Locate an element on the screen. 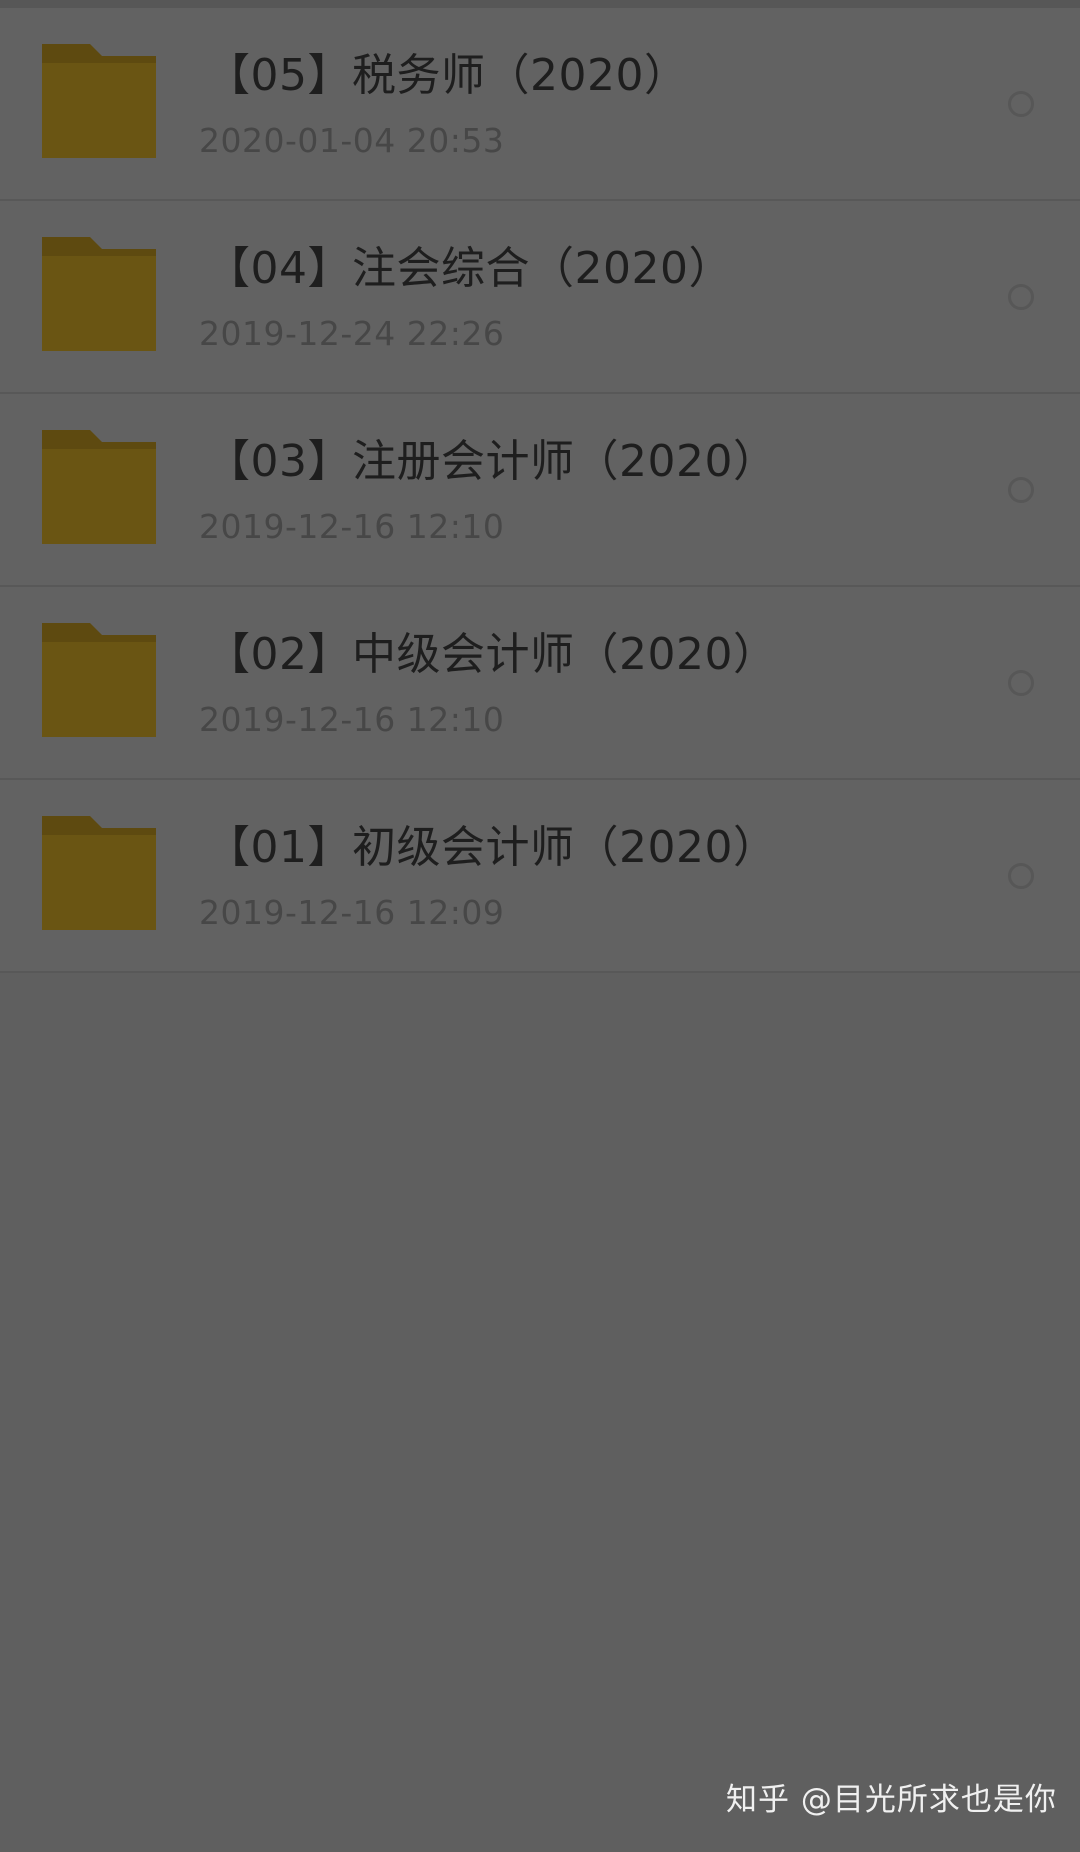 The width and height of the screenshot is (1080, 1852). file-modified-date: 2020-01-04 20:53 is located at coordinates (352, 140).